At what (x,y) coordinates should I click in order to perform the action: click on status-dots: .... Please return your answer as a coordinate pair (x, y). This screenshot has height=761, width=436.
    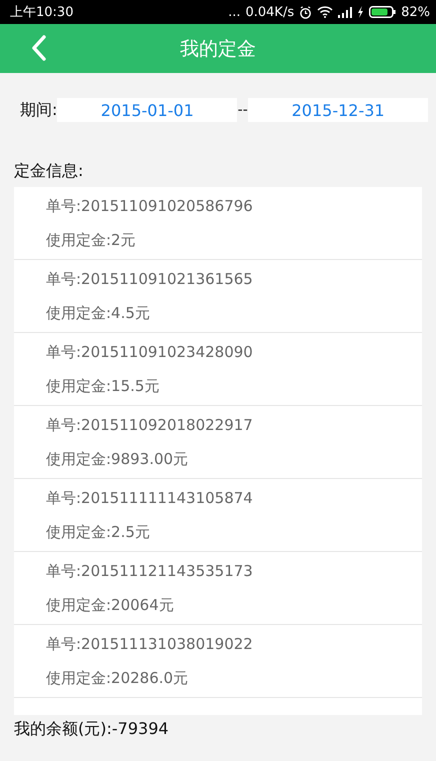
    Looking at the image, I should click on (234, 12).